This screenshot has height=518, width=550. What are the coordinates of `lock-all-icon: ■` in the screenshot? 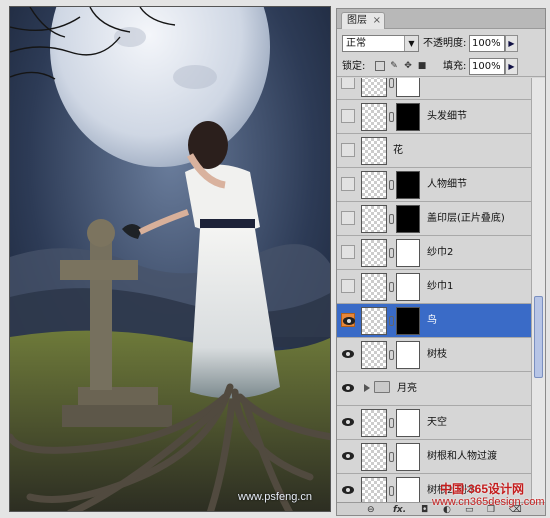 It's located at (422, 66).